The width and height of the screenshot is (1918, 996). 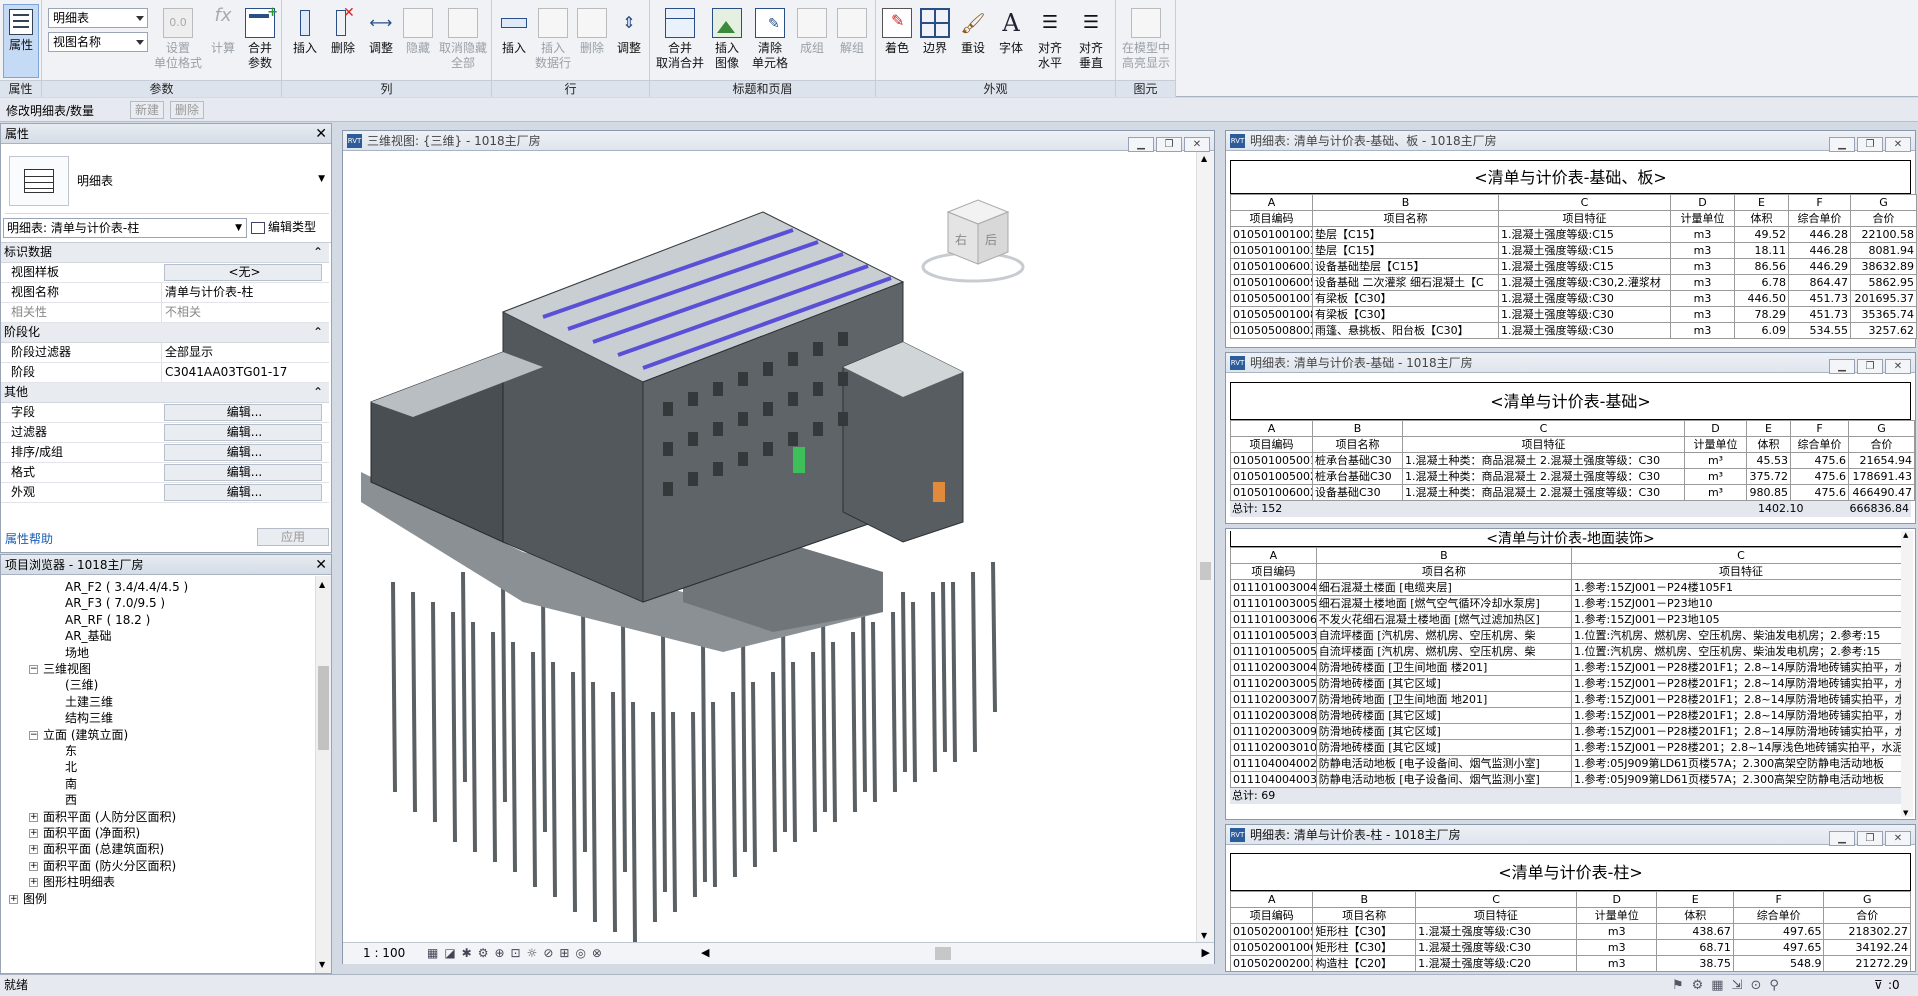 What do you see at coordinates (1273, 619) in the screenshot?
I see `table-cell: 011101003006` at bounding box center [1273, 619].